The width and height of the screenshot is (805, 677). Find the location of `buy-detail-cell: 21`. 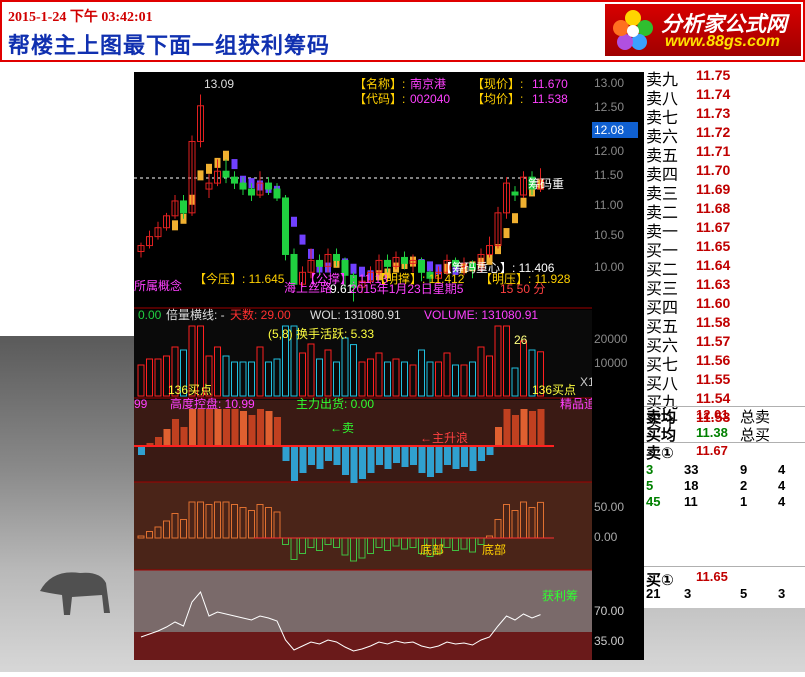

buy-detail-cell: 21 is located at coordinates (653, 593).